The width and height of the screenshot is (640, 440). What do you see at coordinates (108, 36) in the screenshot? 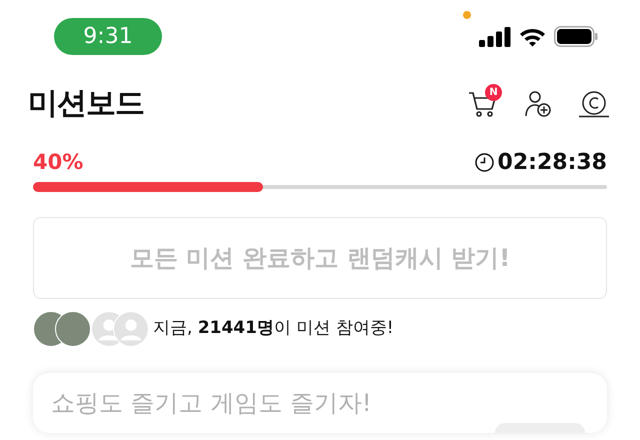
I see `status-time: 9:31` at bounding box center [108, 36].